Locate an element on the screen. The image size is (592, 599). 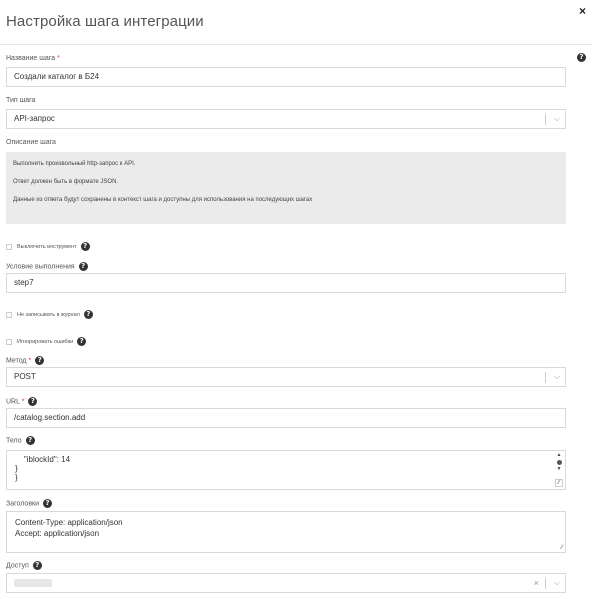
clear-icon: × is located at coordinates (536, 583).